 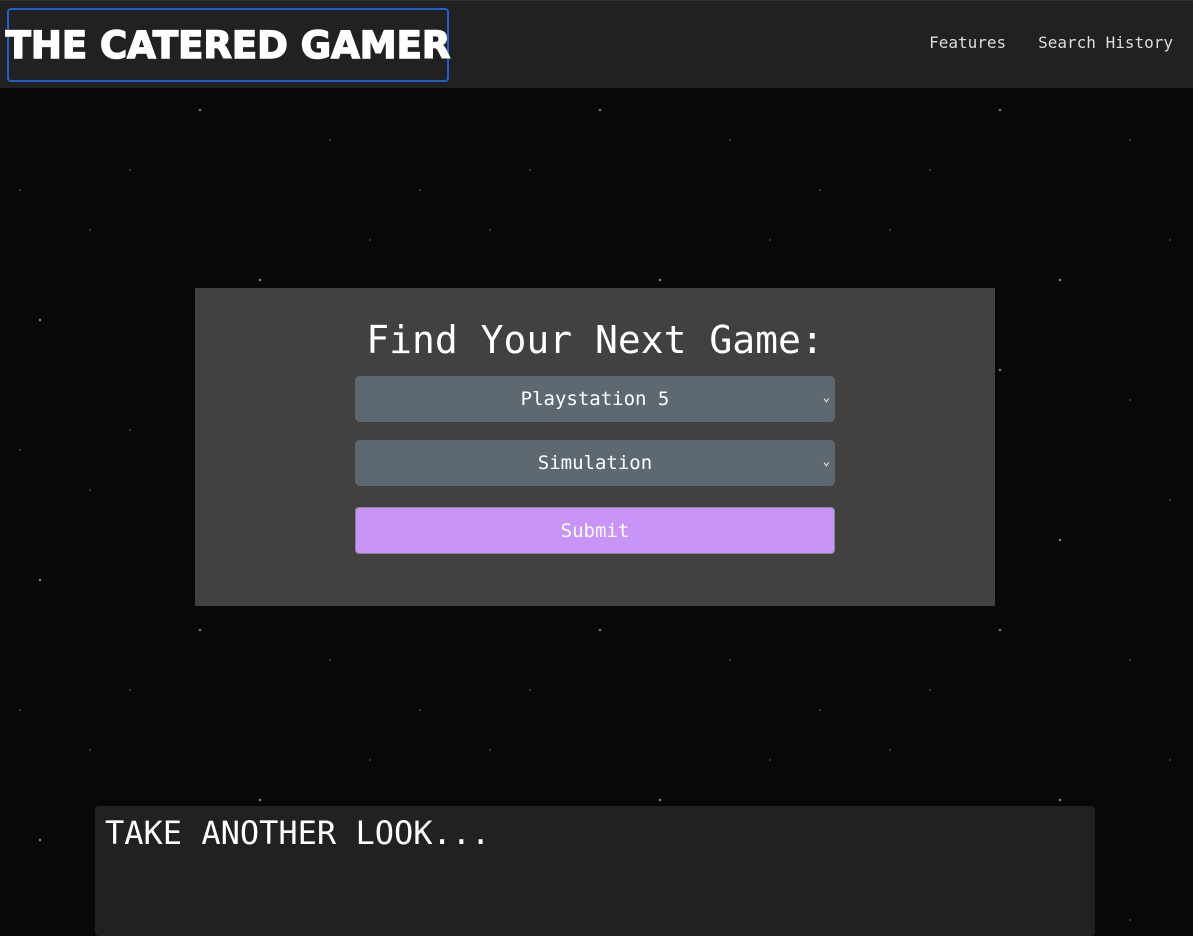 I want to click on genre-select-value: Simulation, so click(x=595, y=463).